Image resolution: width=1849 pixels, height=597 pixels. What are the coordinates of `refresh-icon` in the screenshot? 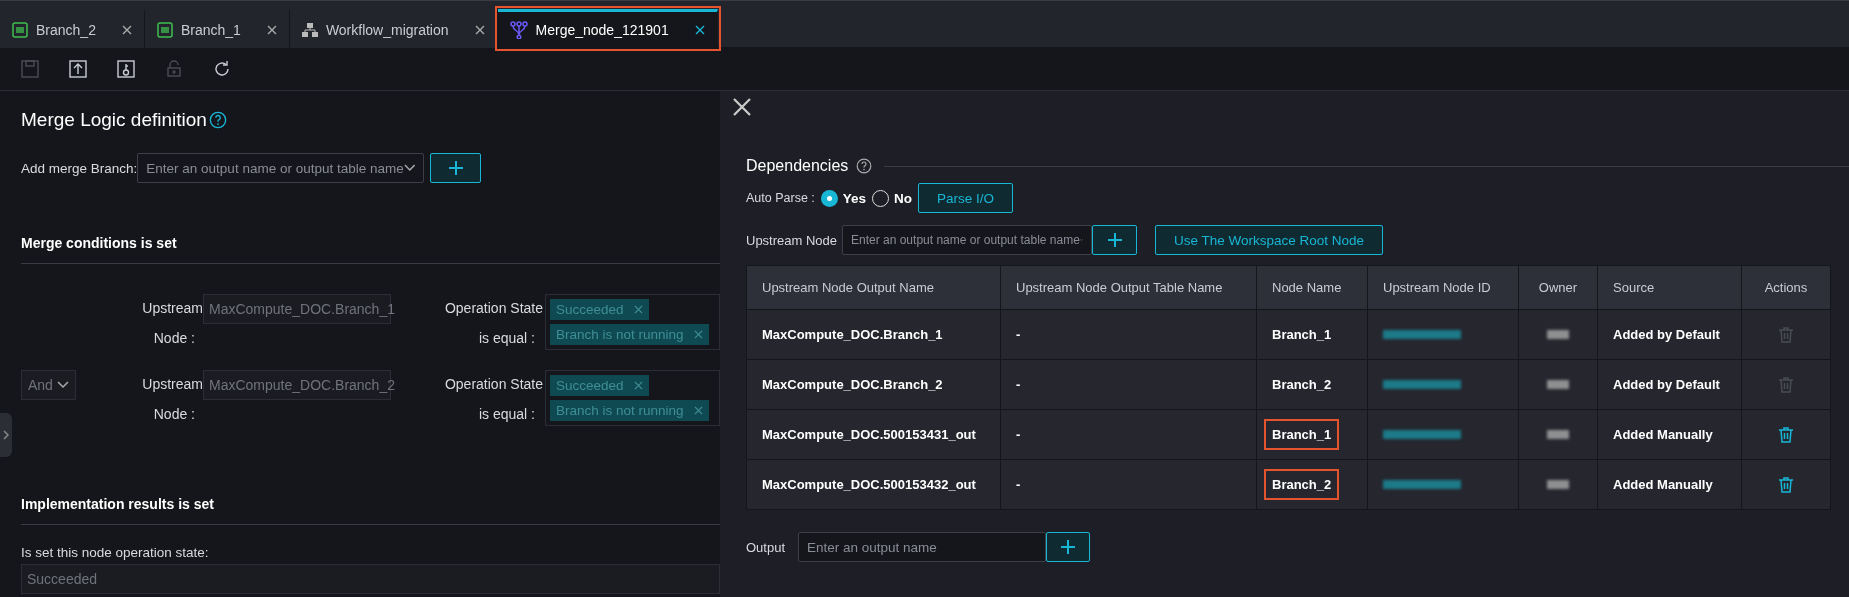 It's located at (222, 68).